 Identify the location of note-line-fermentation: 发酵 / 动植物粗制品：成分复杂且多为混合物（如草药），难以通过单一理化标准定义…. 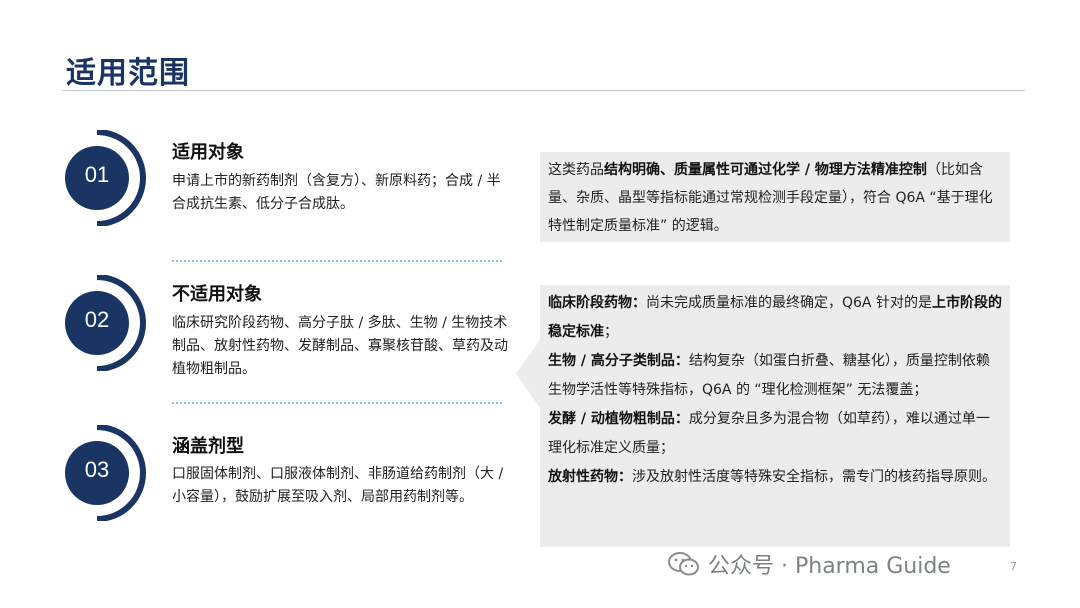
(775, 434).